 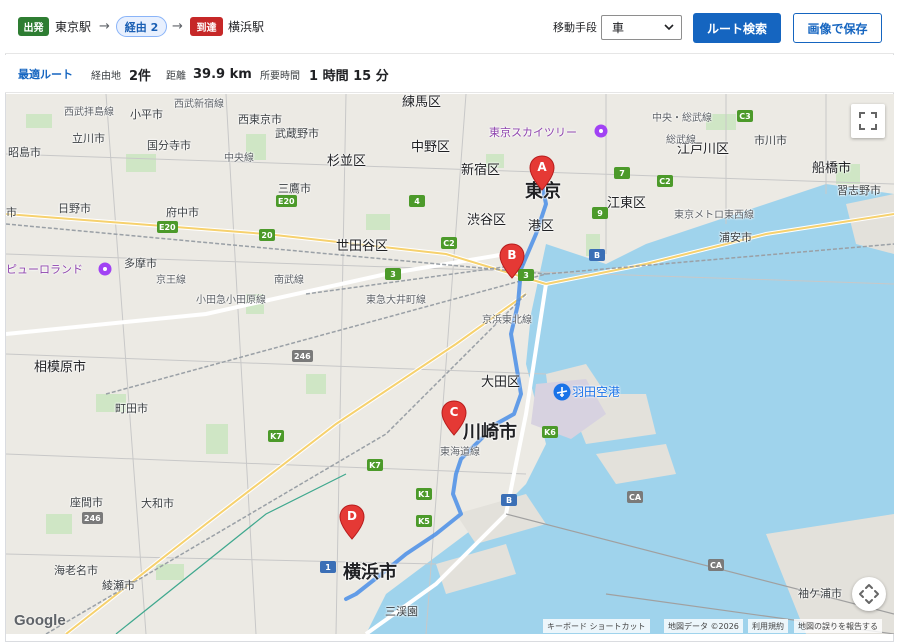 What do you see at coordinates (575, 27) in the screenshot?
I see `mode-label: 移動手段` at bounding box center [575, 27].